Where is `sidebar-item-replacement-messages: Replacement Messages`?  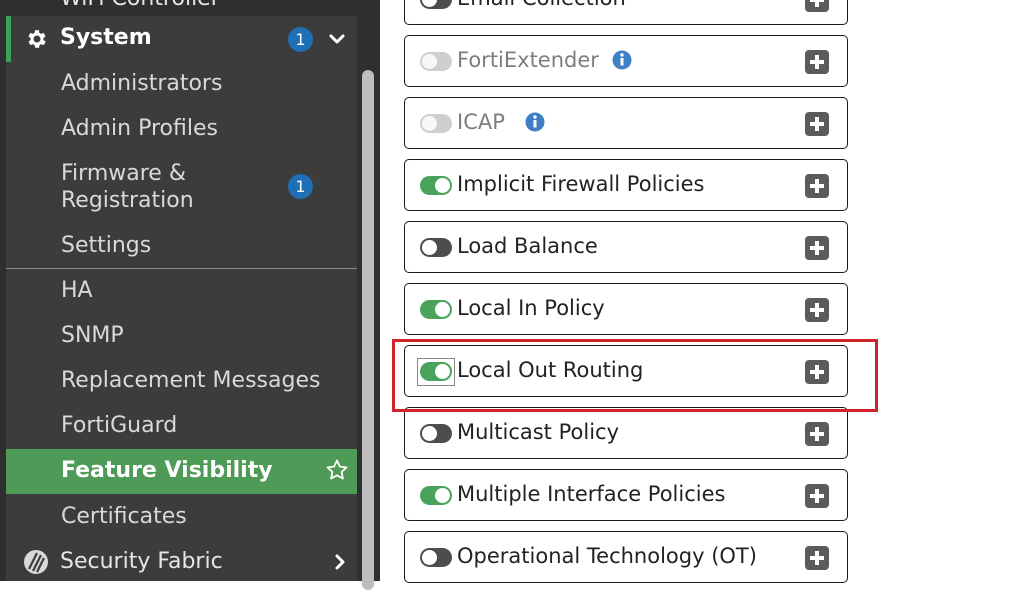
sidebar-item-replacement-messages: Replacement Messages is located at coordinates (181, 381).